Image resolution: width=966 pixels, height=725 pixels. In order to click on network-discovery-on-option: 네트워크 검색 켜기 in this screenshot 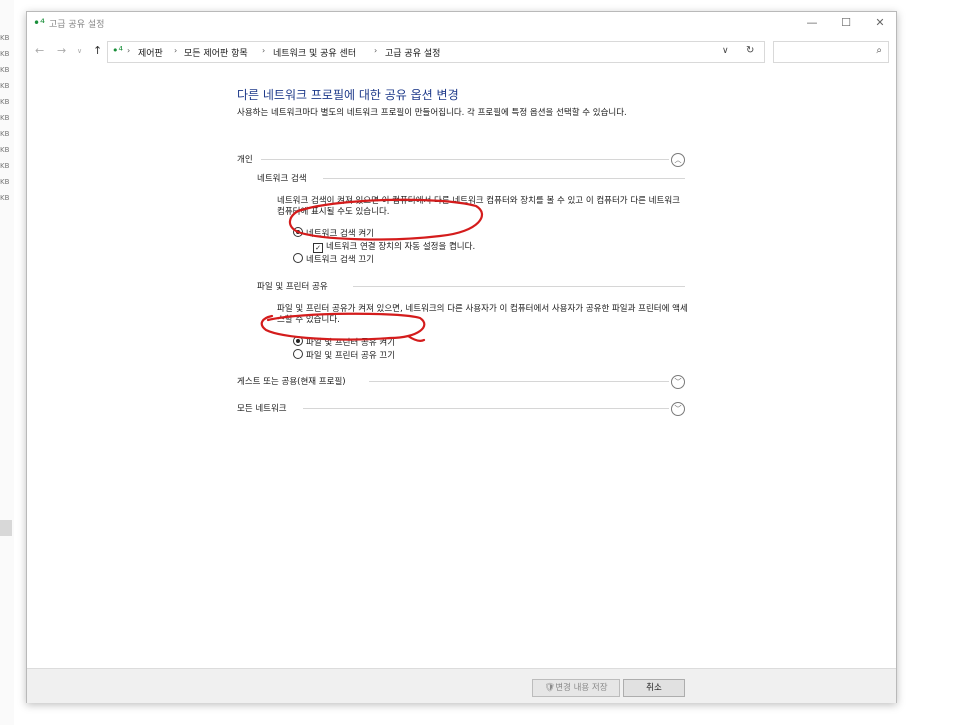, I will do `click(333, 233)`.